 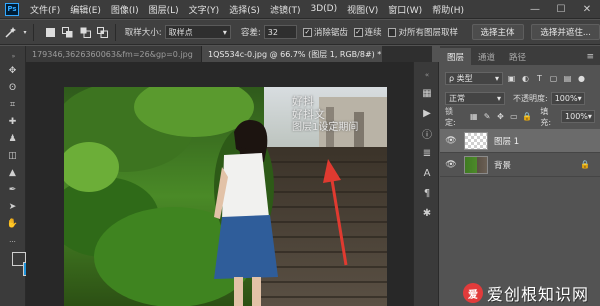 I want to click on filter-adjustment-icon: ◐, so click(x=525, y=78).